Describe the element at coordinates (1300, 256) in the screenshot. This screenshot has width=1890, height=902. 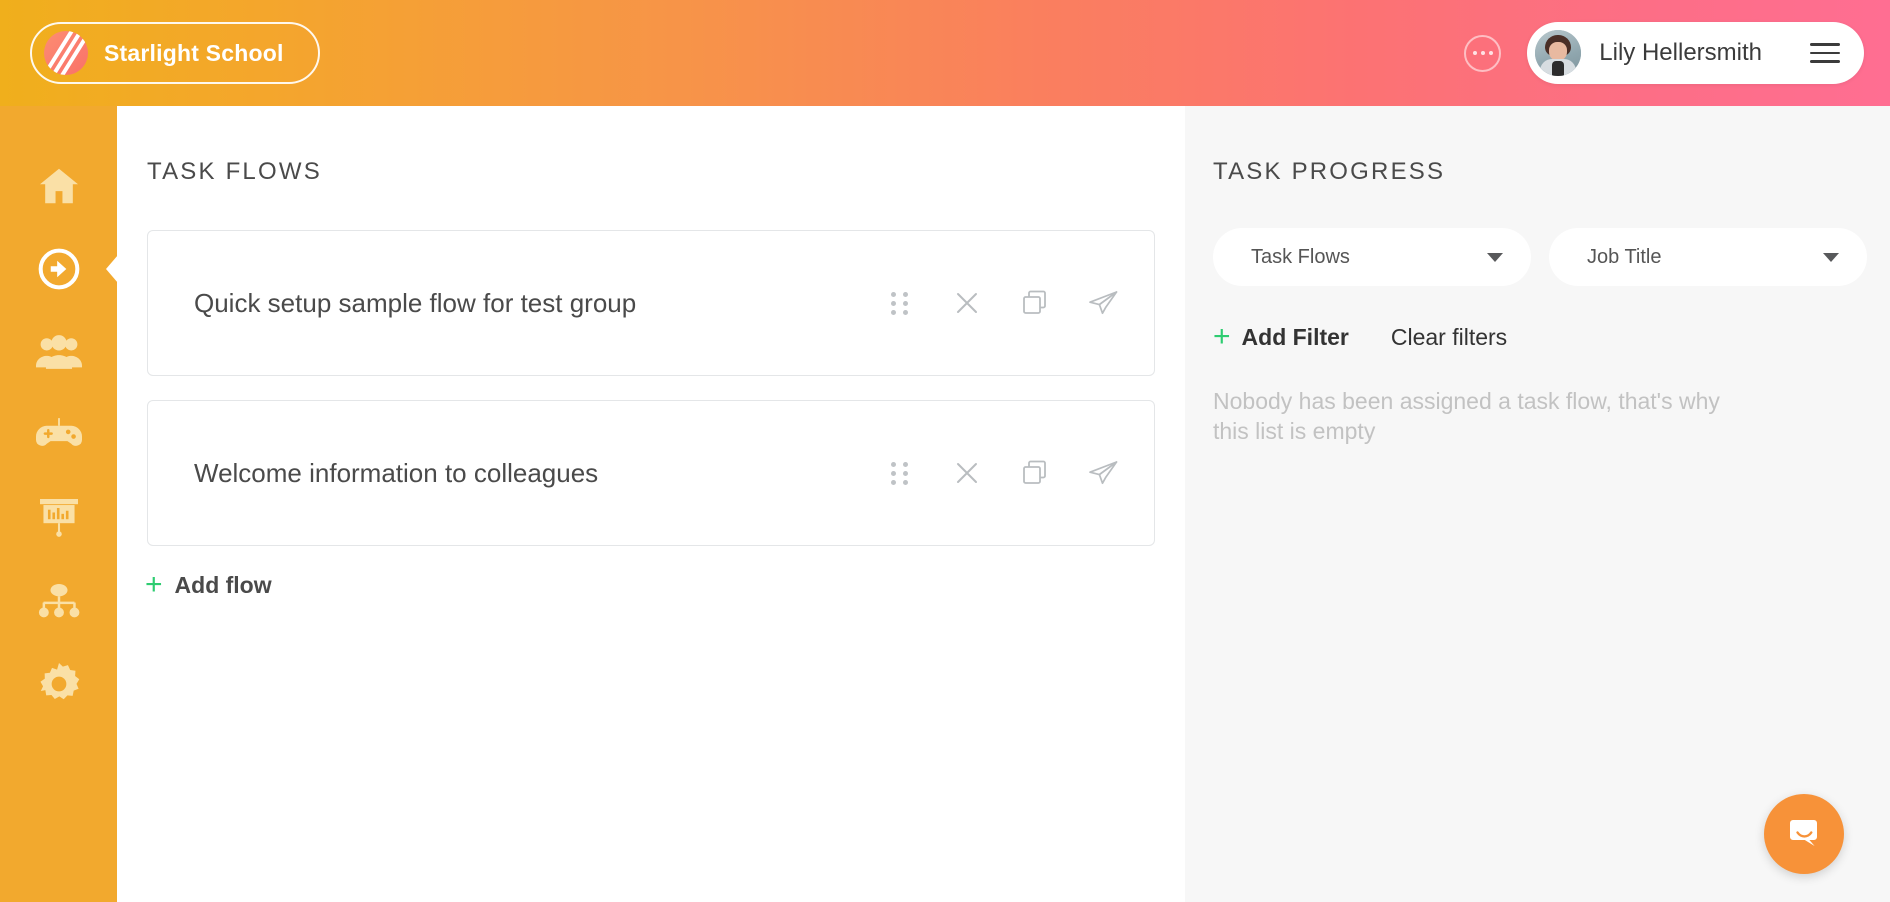
I see `dropdown-task-flows-value: Task Flows` at that location.